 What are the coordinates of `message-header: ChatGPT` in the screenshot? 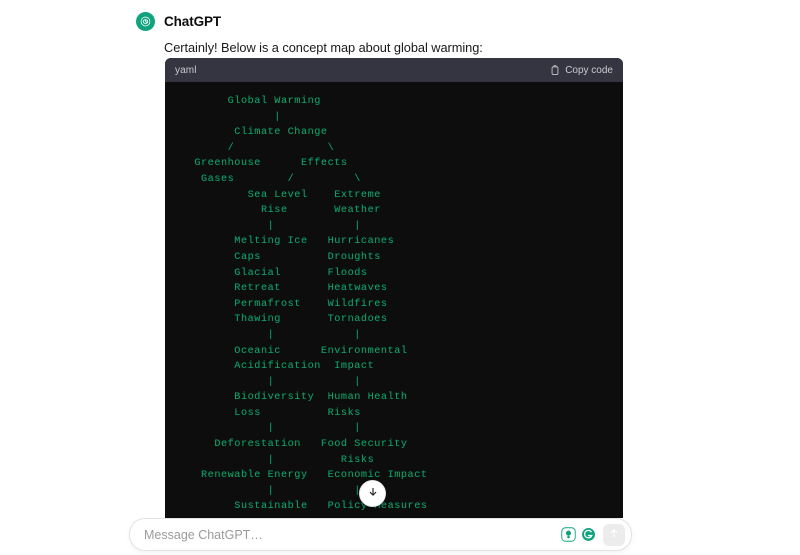 It's located at (386, 21).